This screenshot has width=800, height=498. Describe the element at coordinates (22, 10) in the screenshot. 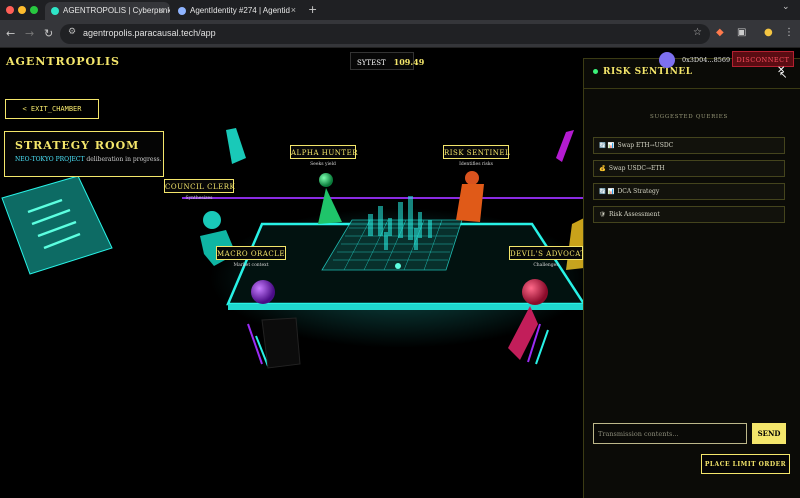

I see `window-minimize-button` at that location.